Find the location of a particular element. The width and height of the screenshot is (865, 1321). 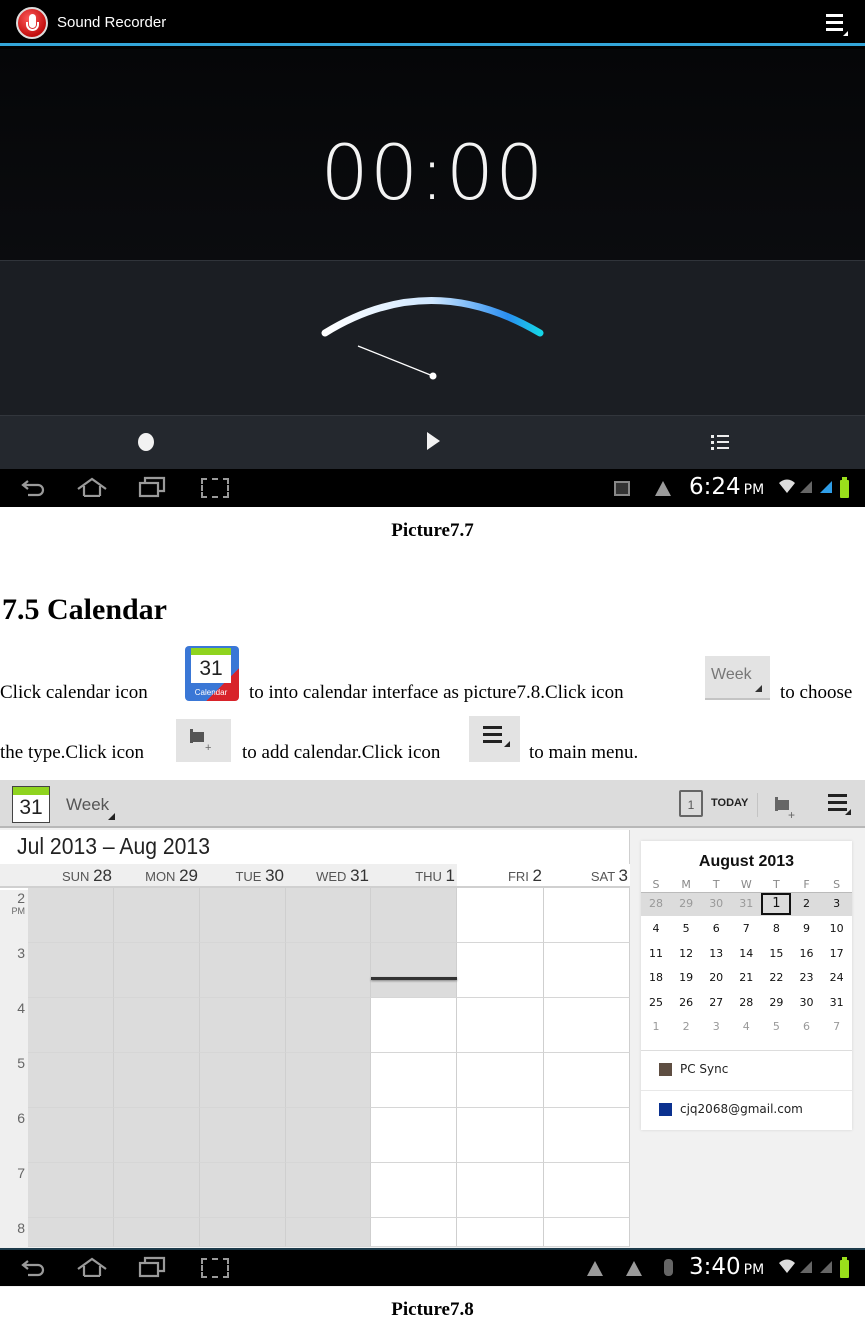

record-button is located at coordinates (146, 442).